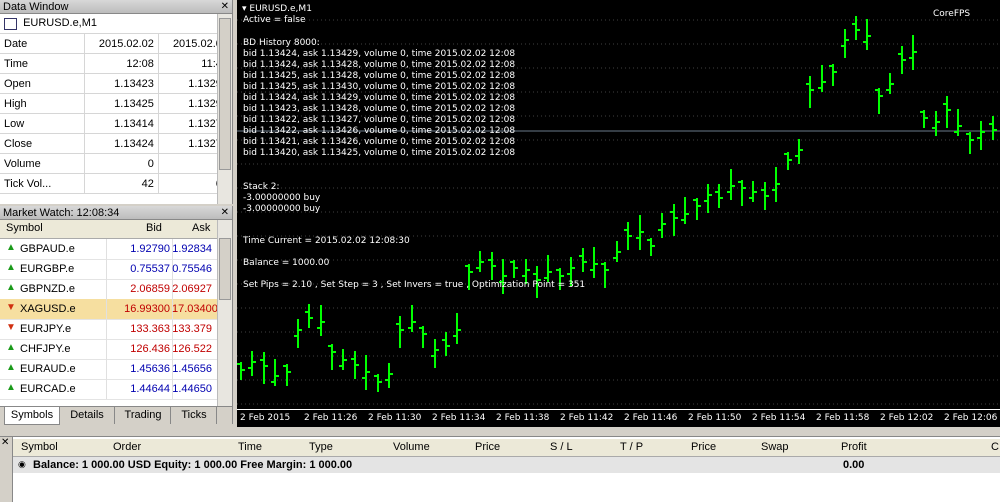 This screenshot has height=502, width=1000. Describe the element at coordinates (61, 213) in the screenshot. I see `market-watch-title: Market Watch: 12:08:34` at that location.